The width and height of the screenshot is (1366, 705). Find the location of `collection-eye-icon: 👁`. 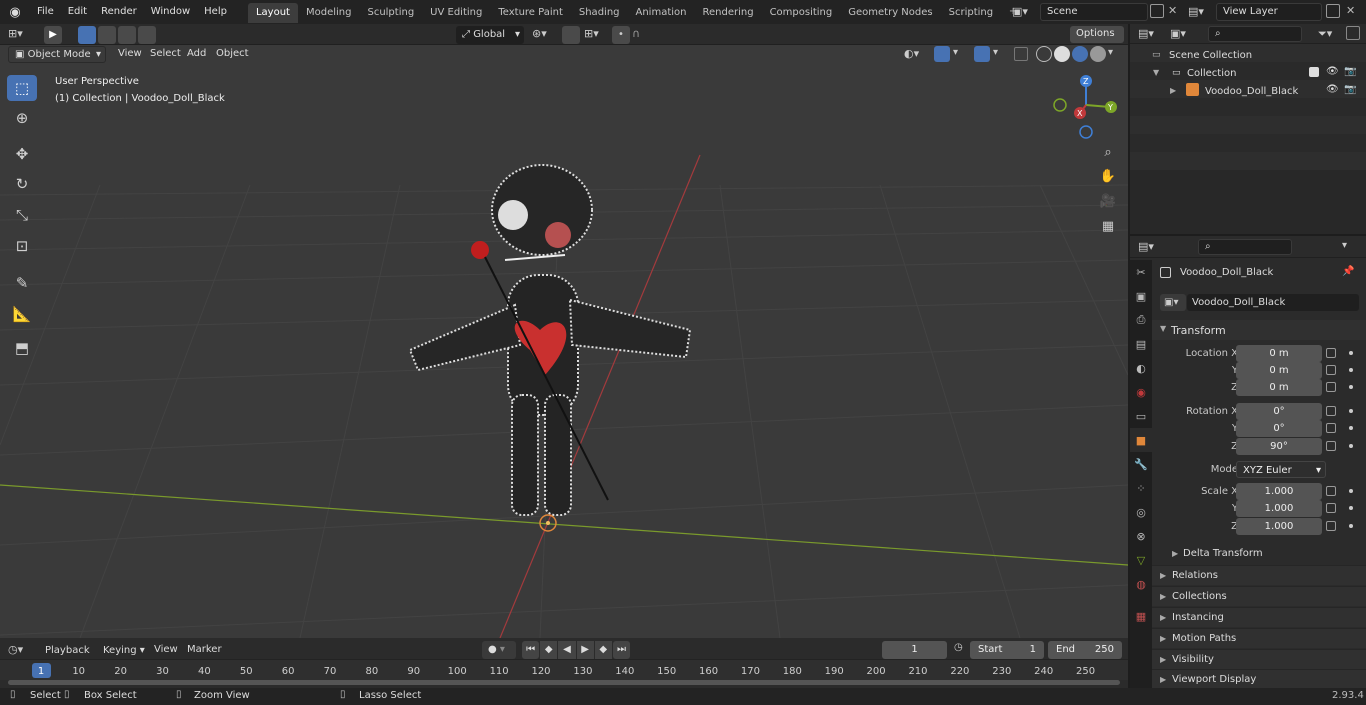

collection-eye-icon: 👁 is located at coordinates (1332, 71).